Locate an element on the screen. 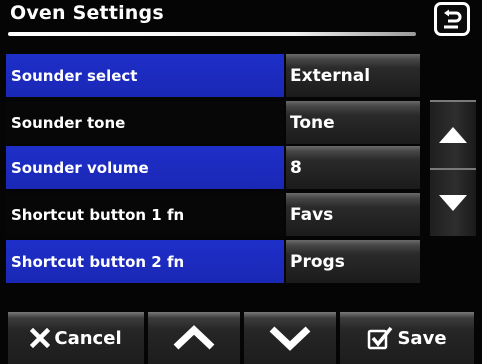  setting-value-sounder-select: External is located at coordinates (353, 75).